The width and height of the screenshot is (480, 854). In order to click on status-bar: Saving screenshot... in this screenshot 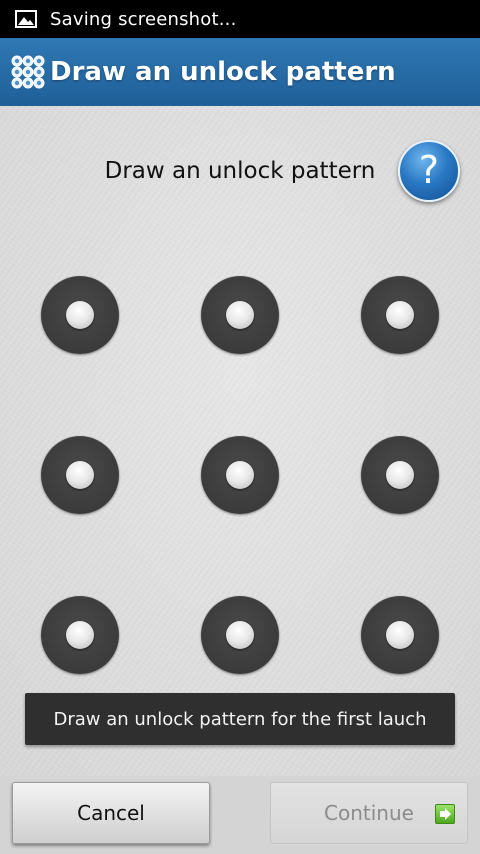, I will do `click(240, 19)`.